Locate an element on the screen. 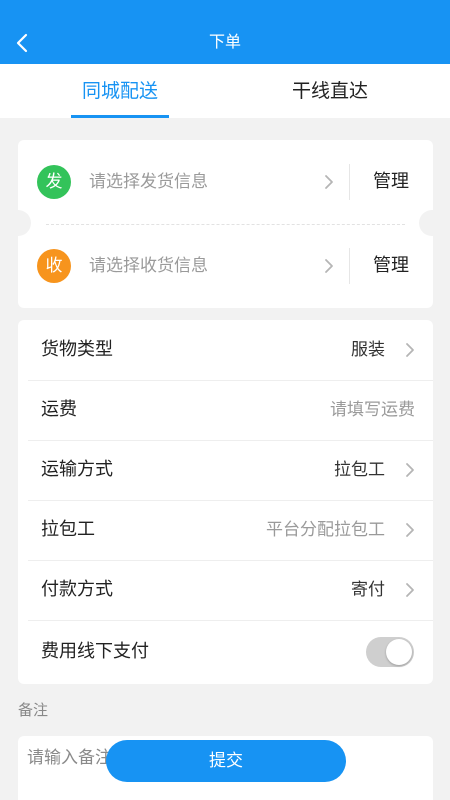 This screenshot has height=800, width=450. submit-button: 提交 is located at coordinates (226, 761).